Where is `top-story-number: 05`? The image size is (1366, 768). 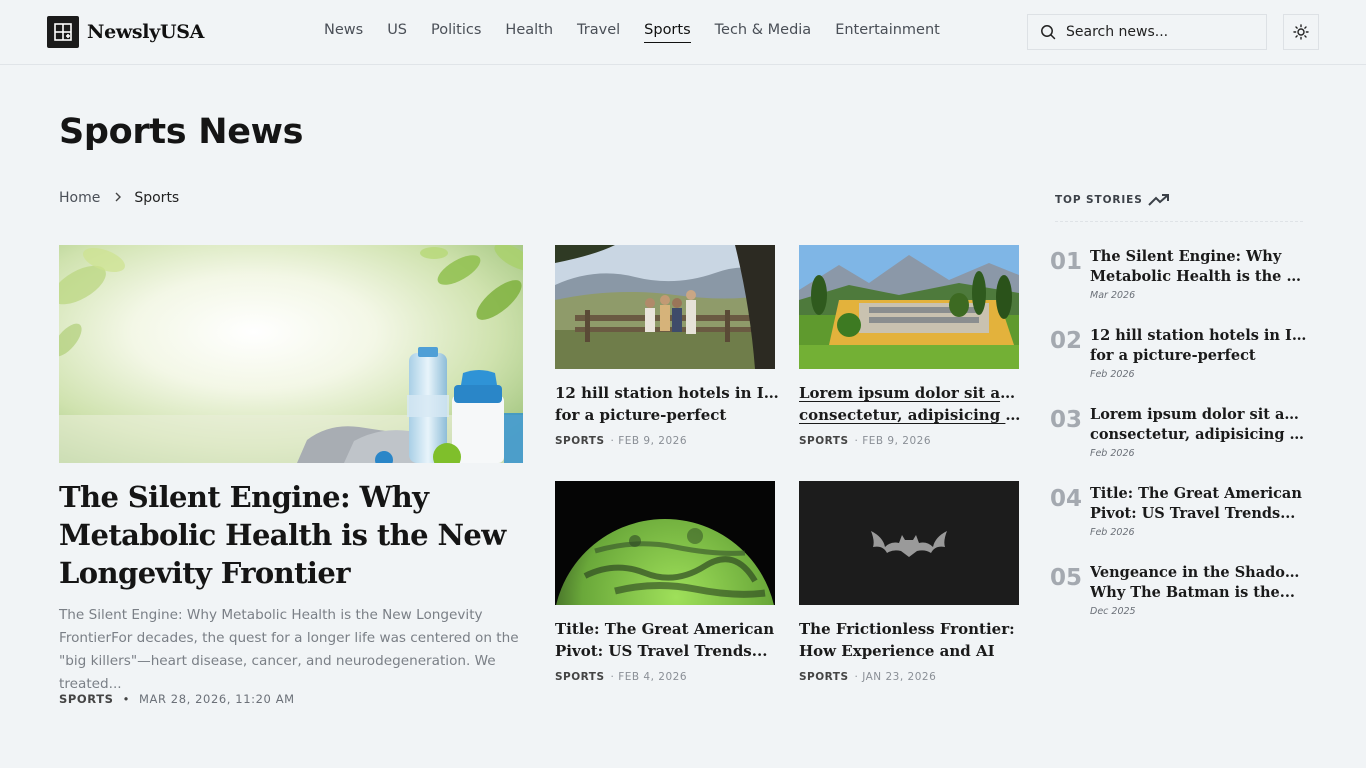 top-story-number: 05 is located at coordinates (1066, 578).